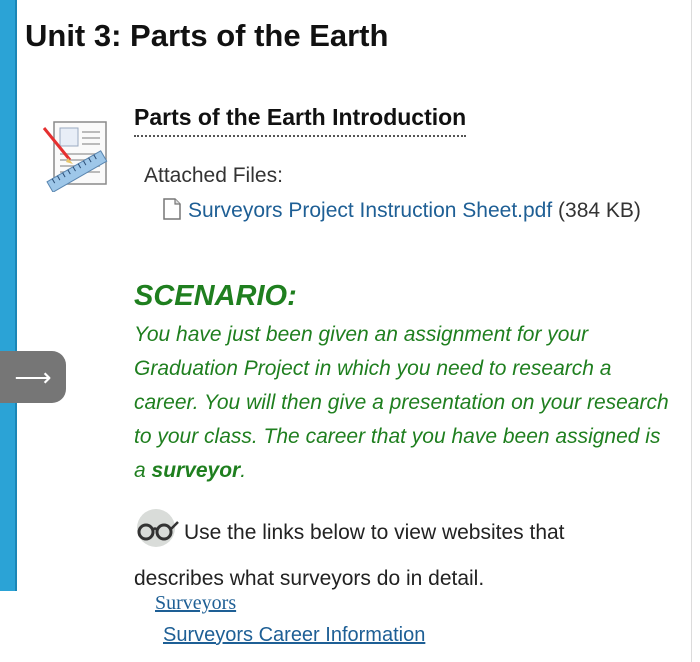  I want to click on next-arrow-button: ⟶, so click(33, 377).